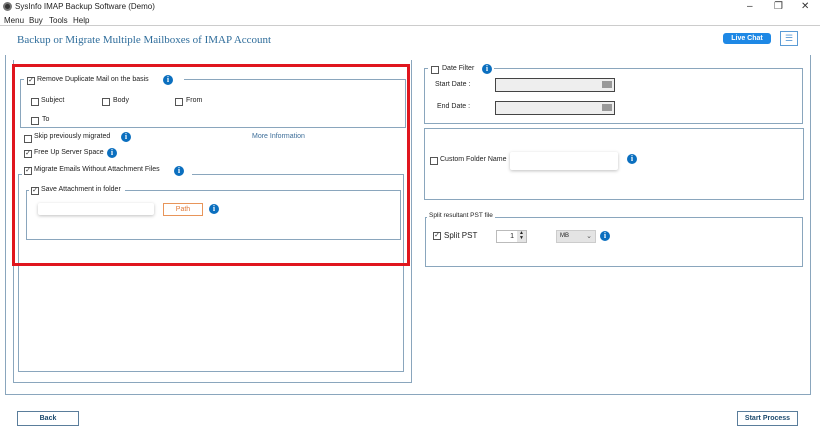 The width and height of the screenshot is (820, 436). What do you see at coordinates (613, 96) in the screenshot?
I see `date-filter-group` at bounding box center [613, 96].